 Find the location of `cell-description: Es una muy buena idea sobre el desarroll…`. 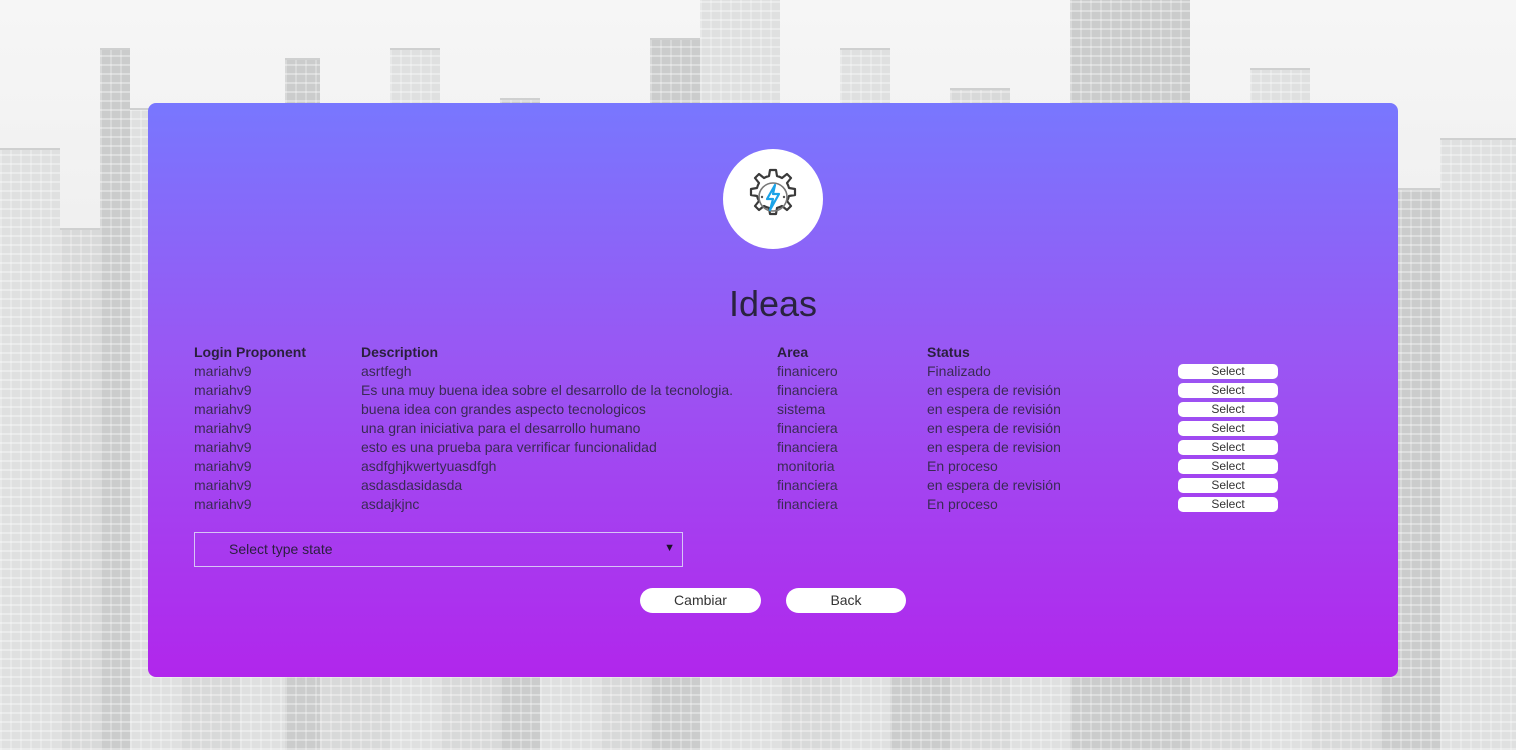

cell-description: Es una muy buena idea sobre el desarroll… is located at coordinates (547, 390).